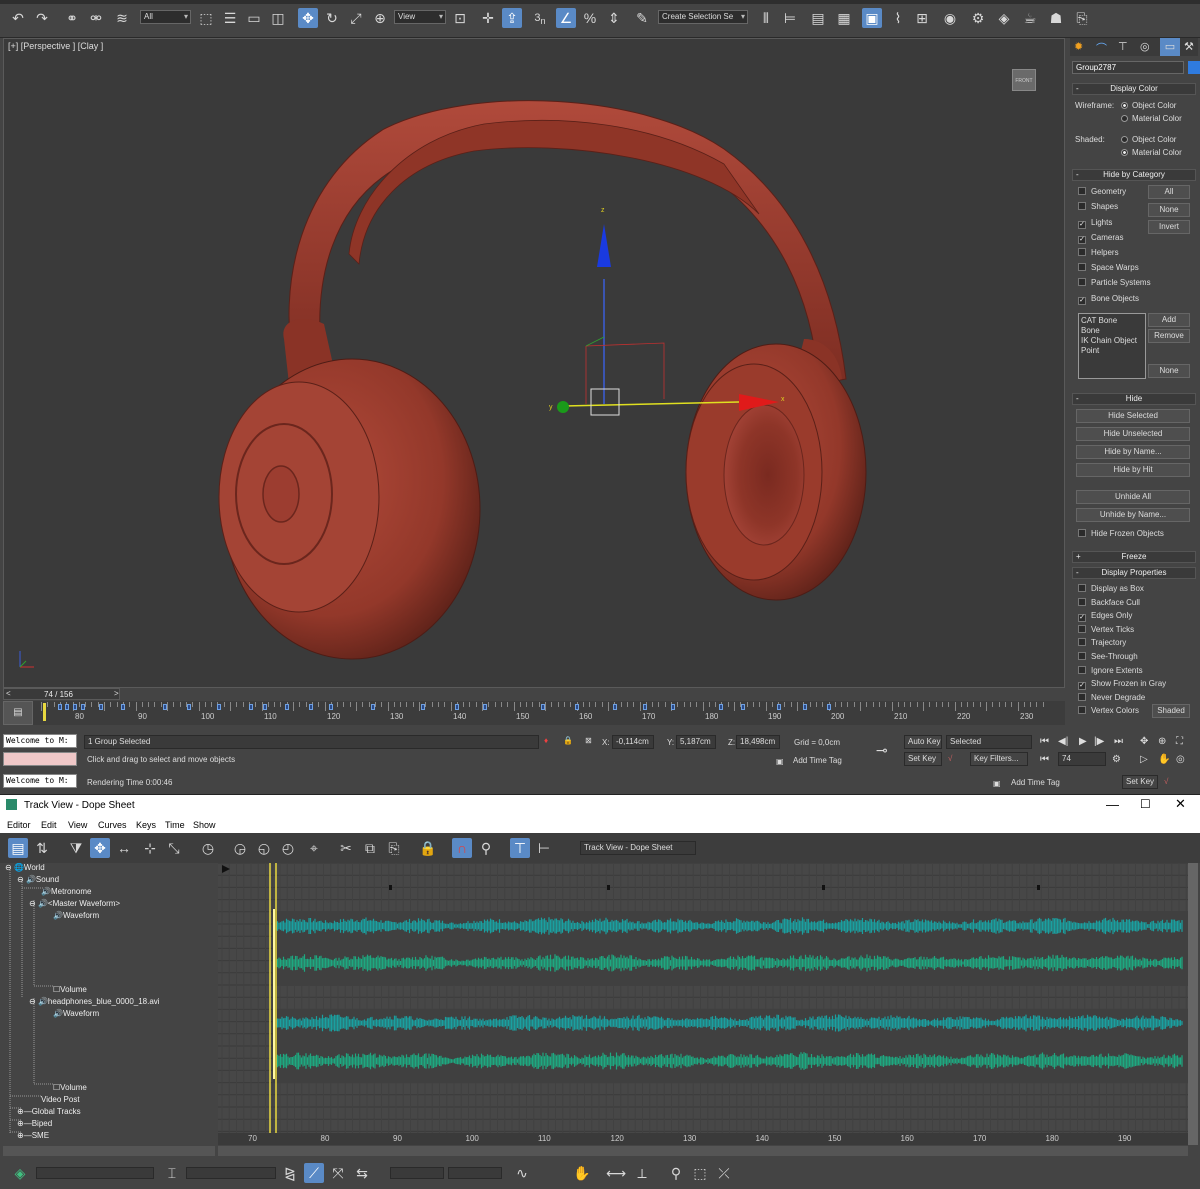  What do you see at coordinates (1105, 617) in the screenshot?
I see `edges-only-checkbox: ✓ Edges Only` at bounding box center [1105, 617].